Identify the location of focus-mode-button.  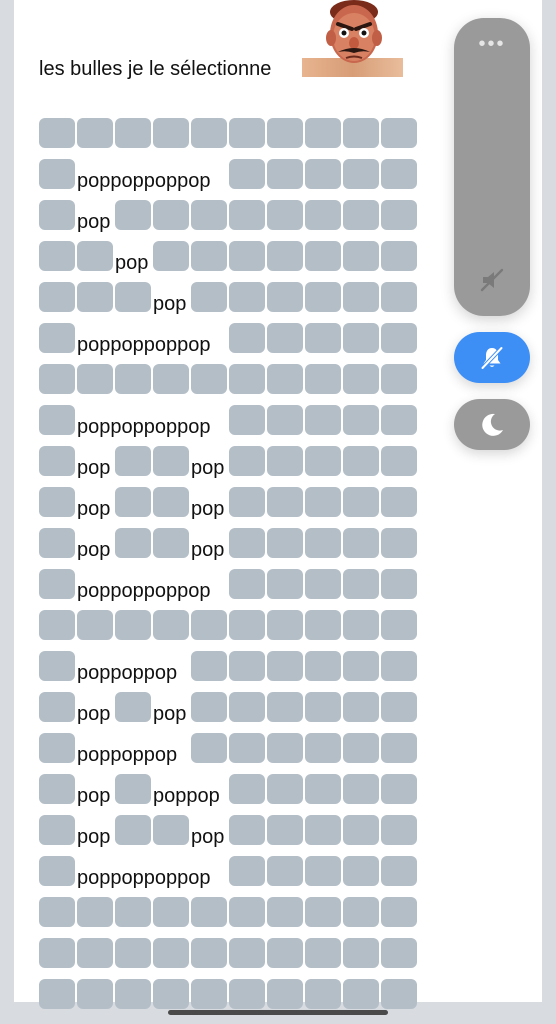
(492, 424).